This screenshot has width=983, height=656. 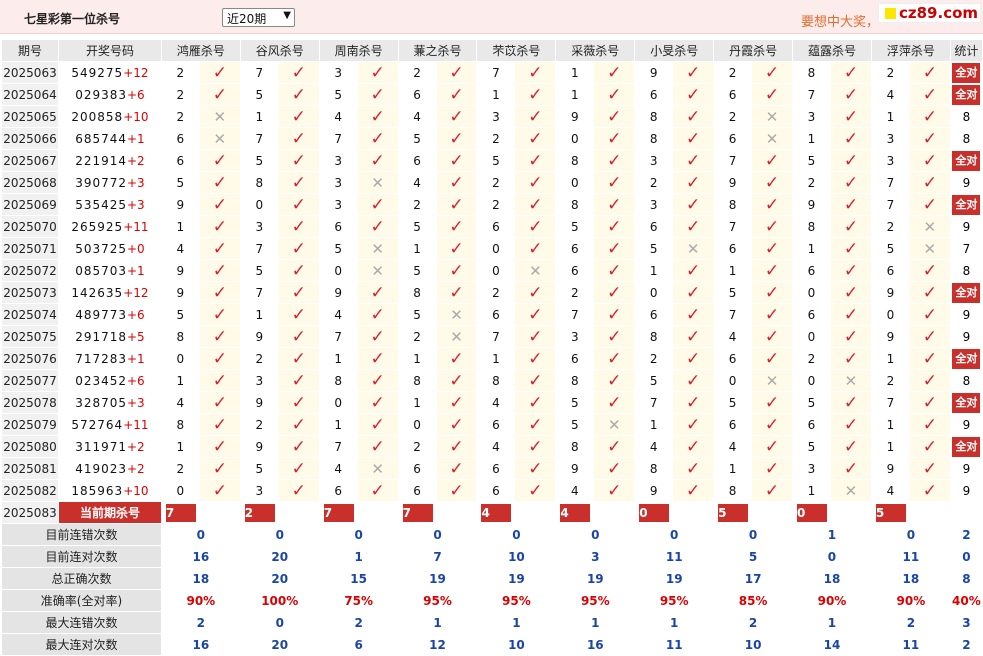 I want to click on draw-numbers: 291718, so click(x=101, y=336).